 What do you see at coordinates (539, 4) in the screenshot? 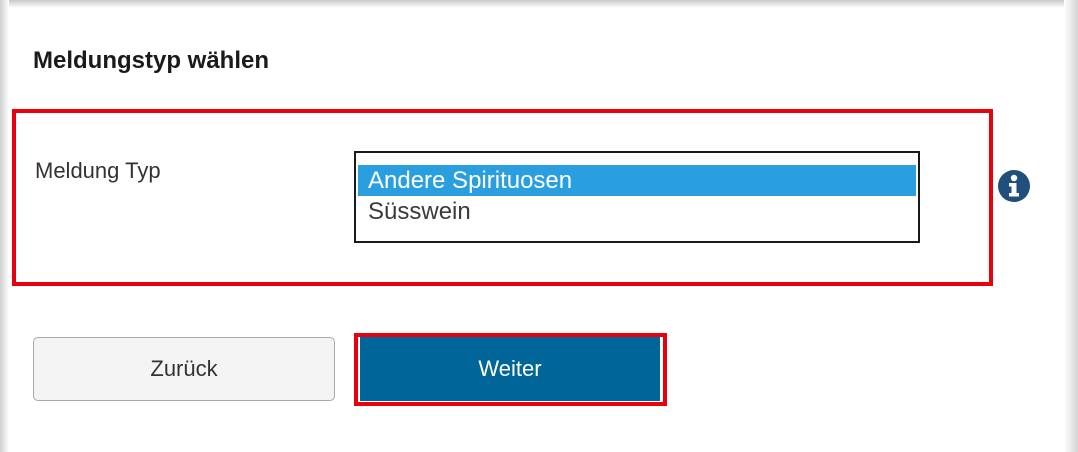
I see `window-edge-top` at bounding box center [539, 4].